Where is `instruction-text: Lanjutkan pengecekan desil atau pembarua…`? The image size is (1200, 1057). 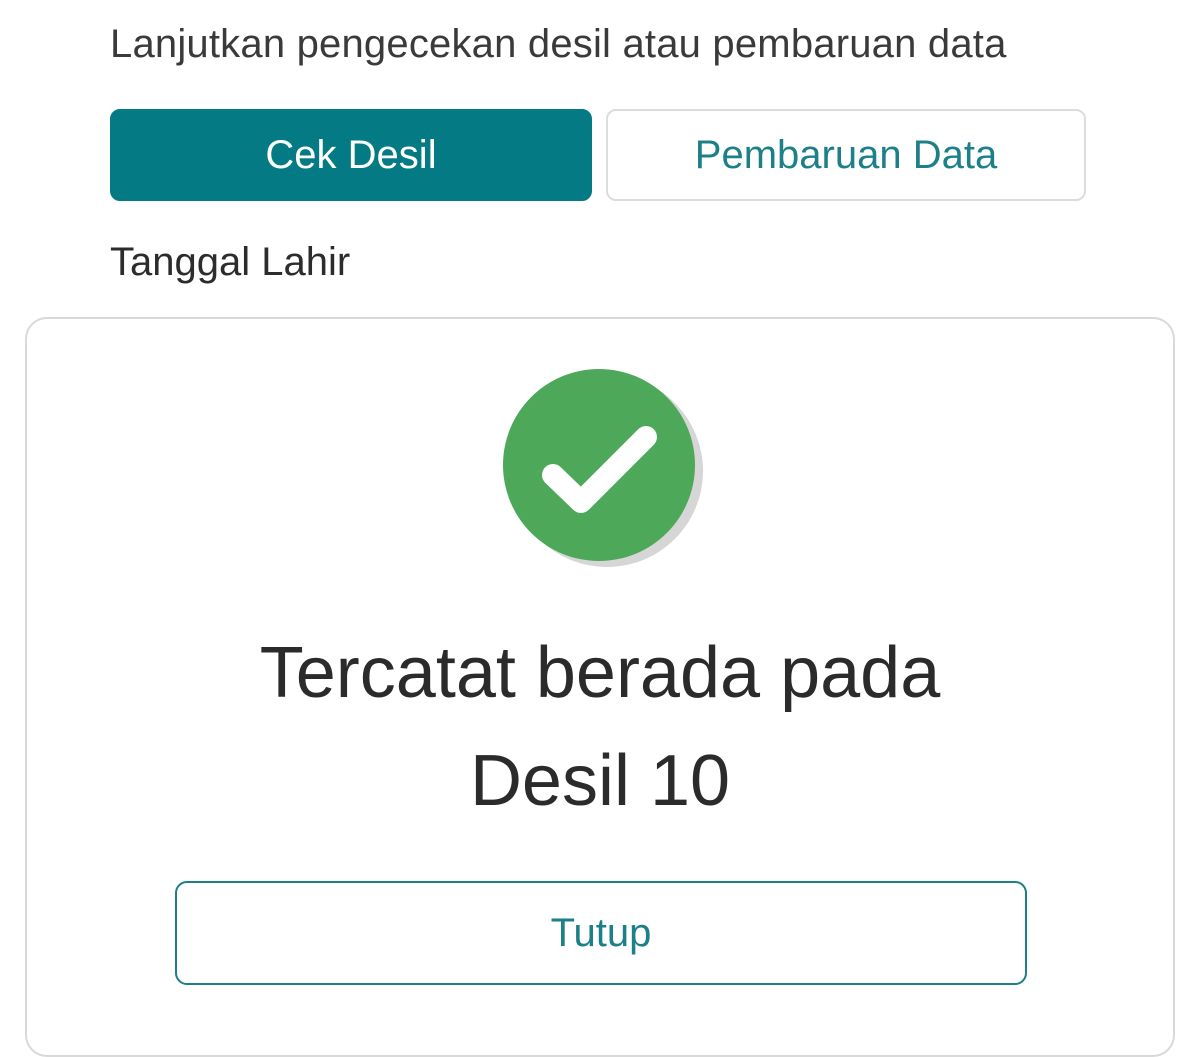 instruction-text: Lanjutkan pengecekan desil atau pembarua… is located at coordinates (558, 44).